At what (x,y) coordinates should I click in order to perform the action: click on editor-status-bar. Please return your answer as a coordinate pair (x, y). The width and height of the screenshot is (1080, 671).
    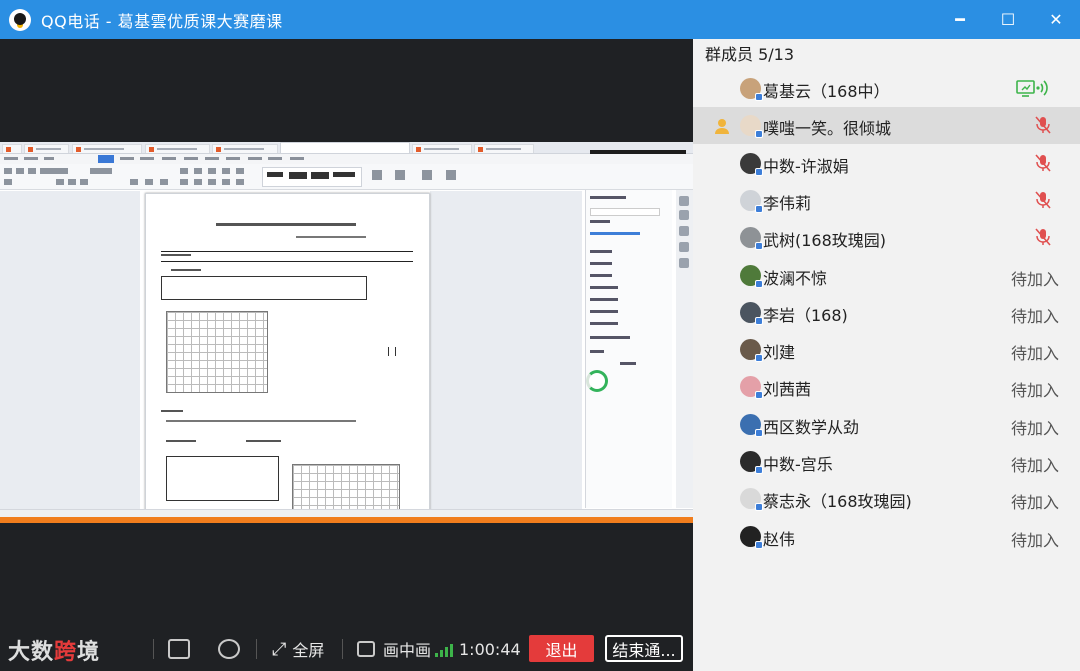
    Looking at the image, I should click on (346, 513).